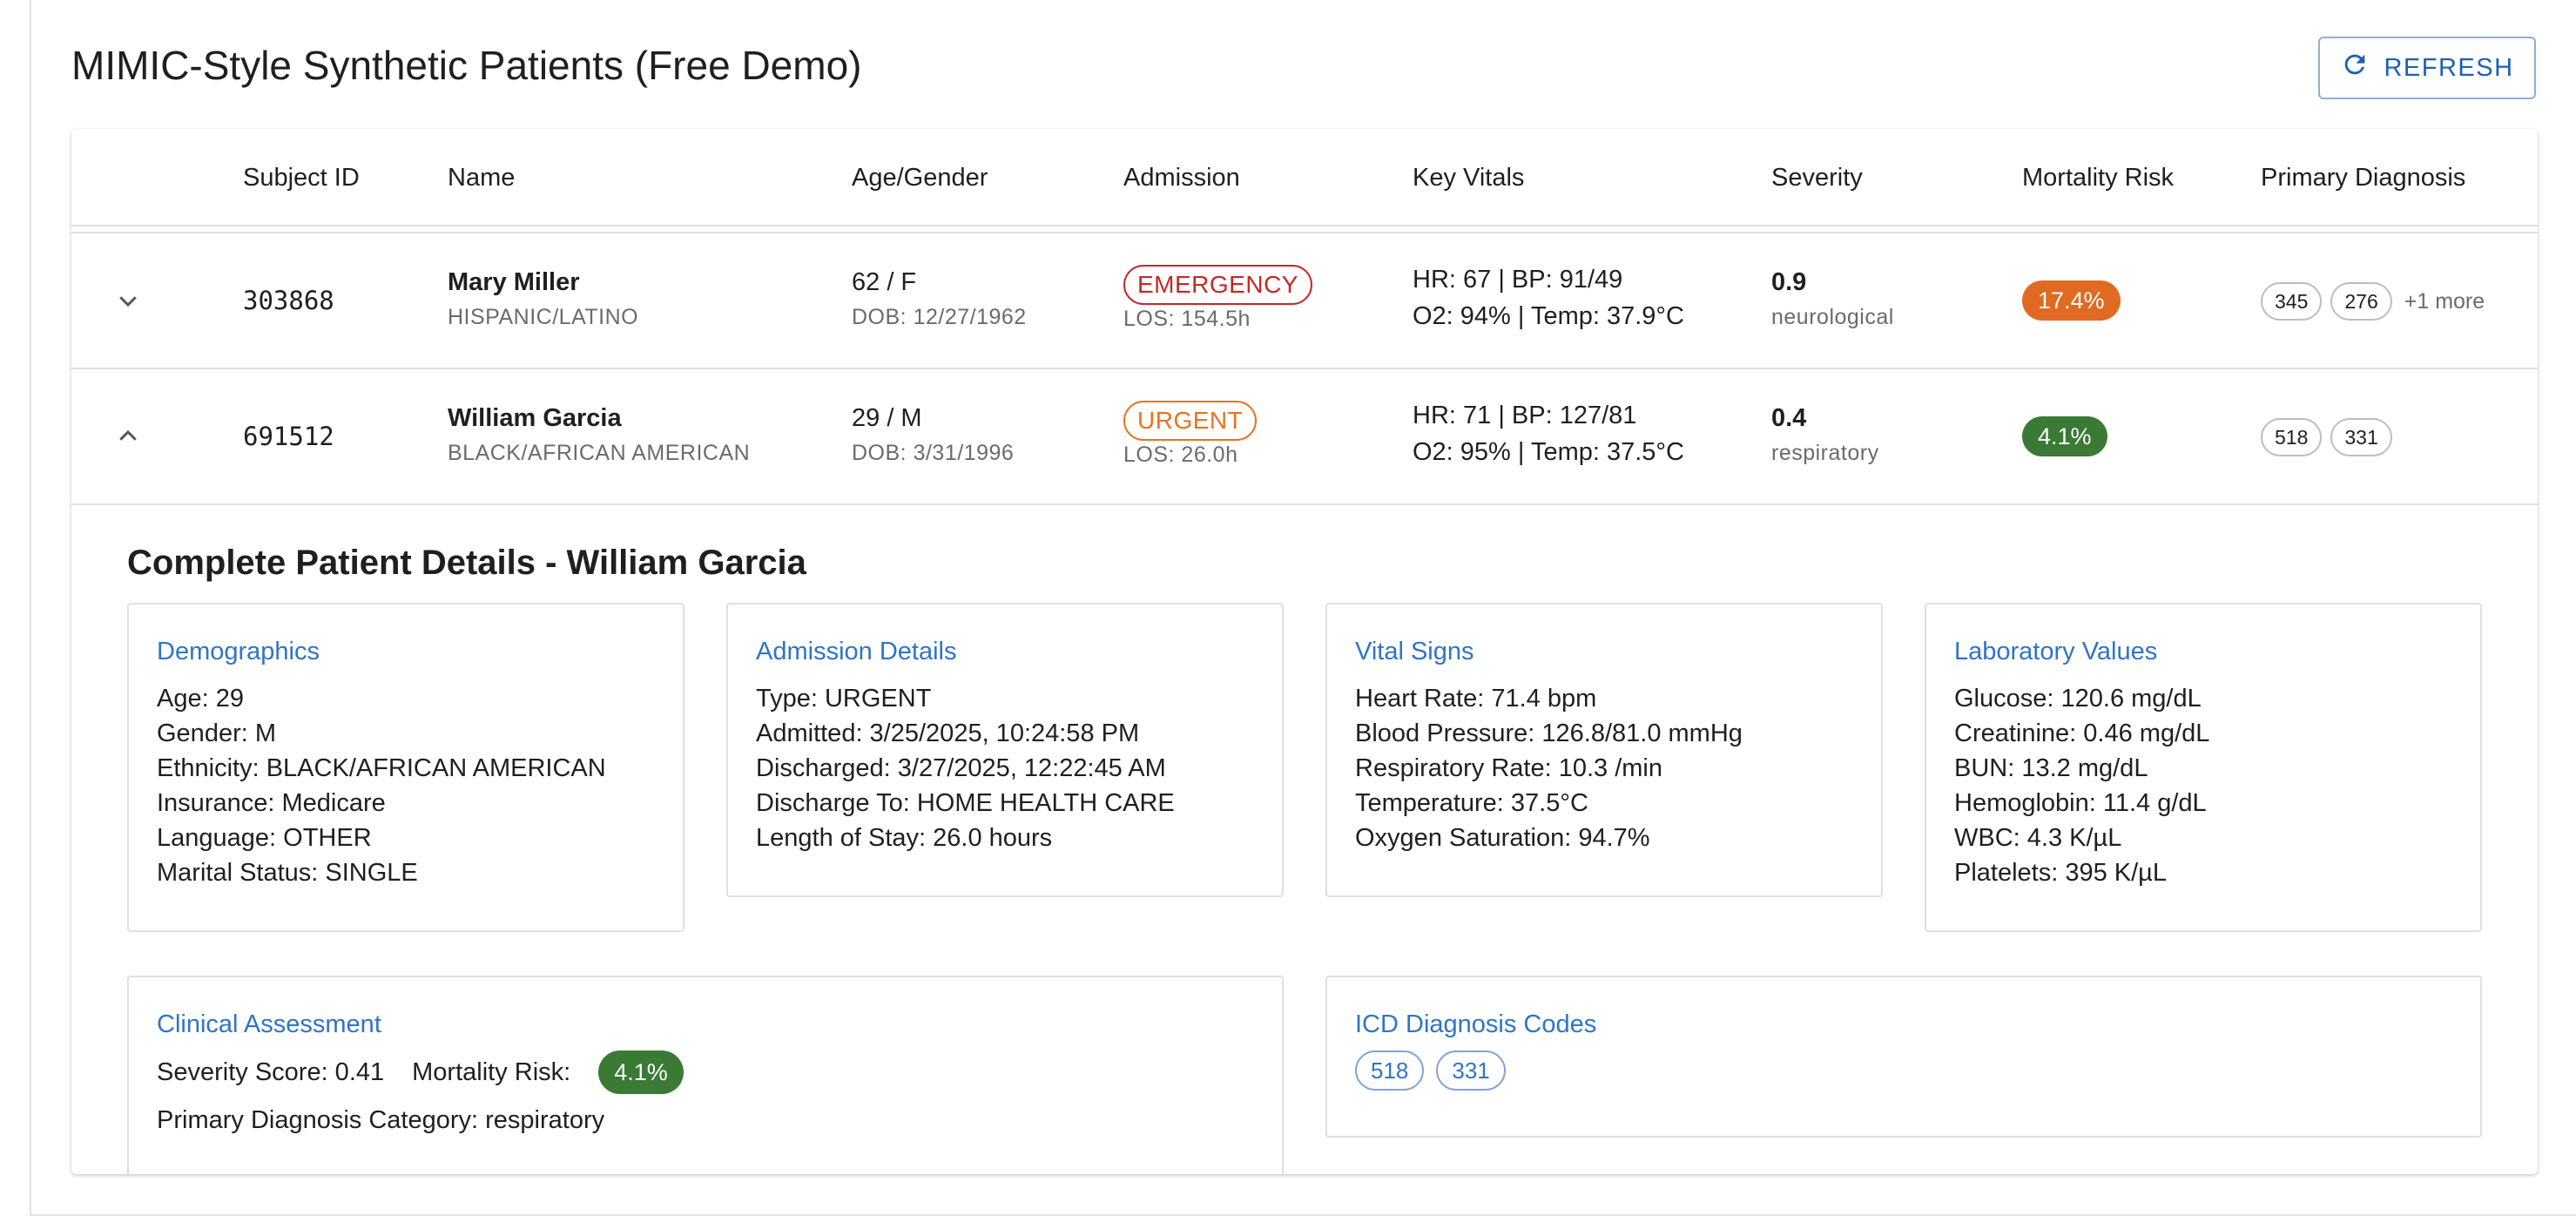 This screenshot has width=2576, height=1216. I want to click on admission-type-chip: EMERGENCY, so click(1218, 285).